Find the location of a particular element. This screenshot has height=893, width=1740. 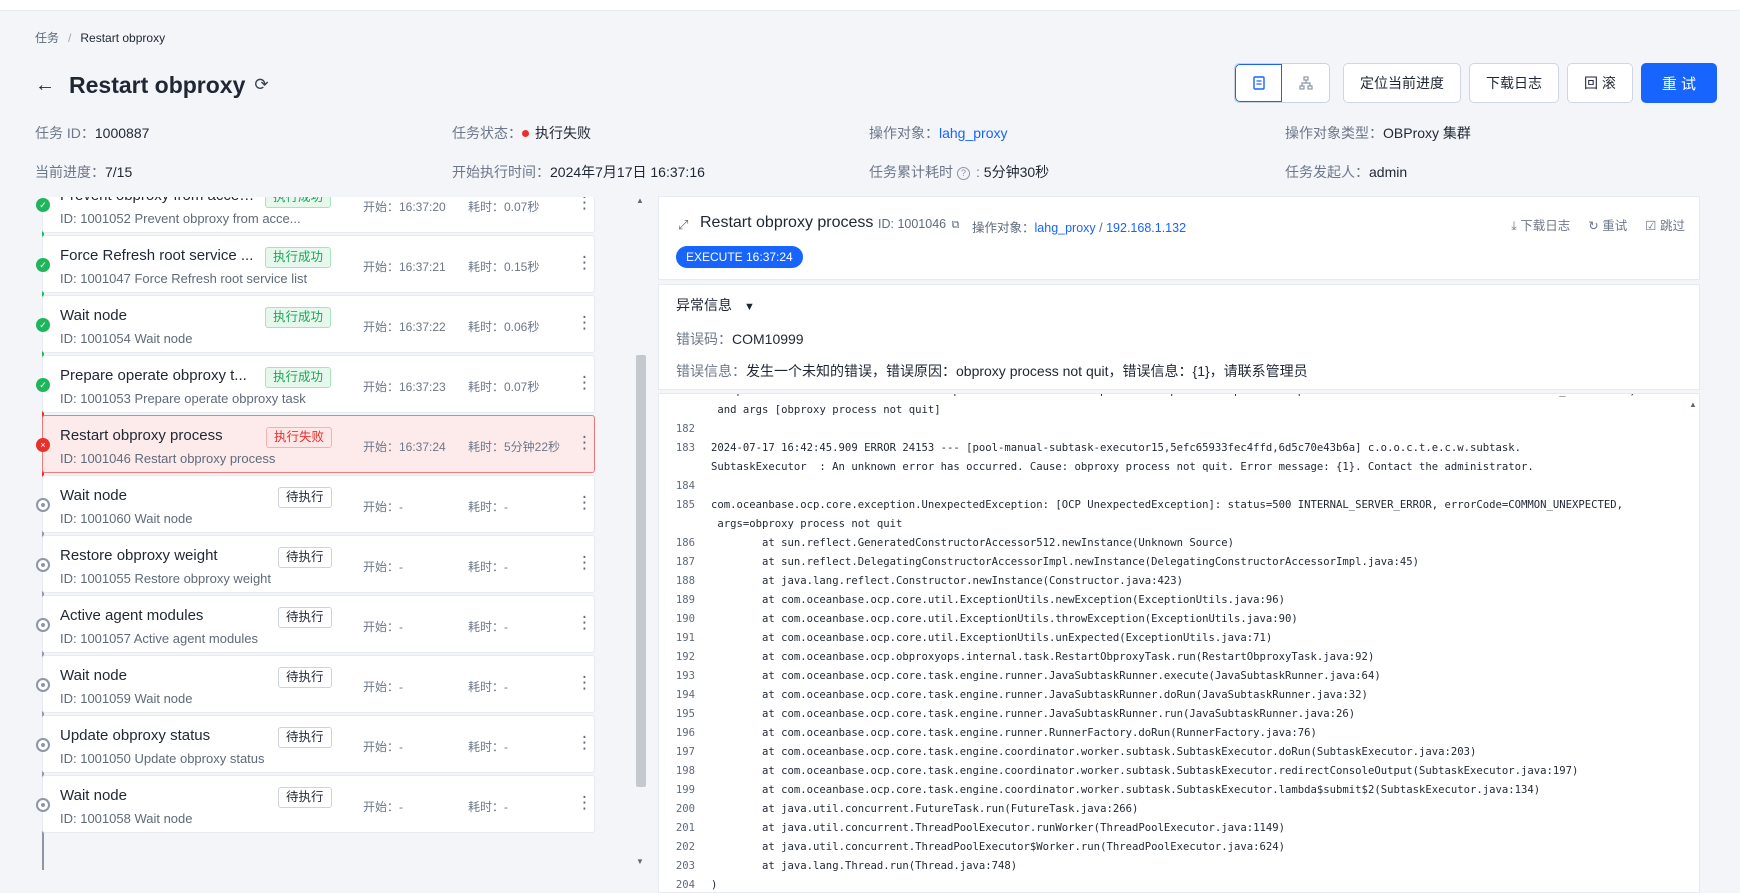

detail-skip-button: ☑ 跳过 is located at coordinates (1665, 224).